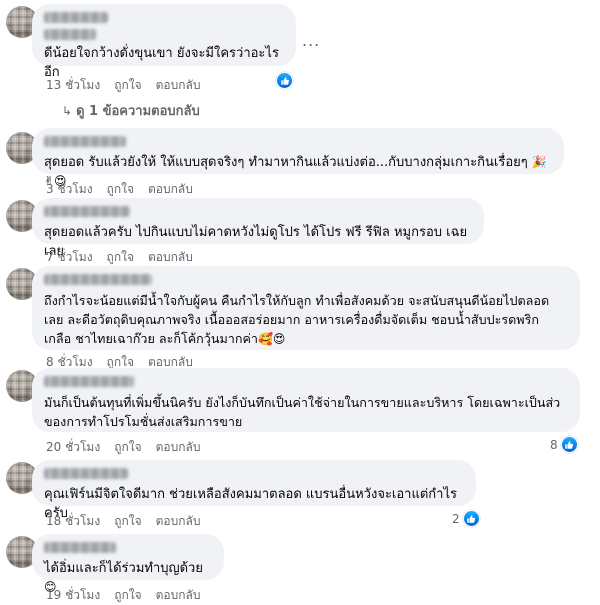  I want to click on comment-time: 13 ชั่วโมง, so click(73, 85).